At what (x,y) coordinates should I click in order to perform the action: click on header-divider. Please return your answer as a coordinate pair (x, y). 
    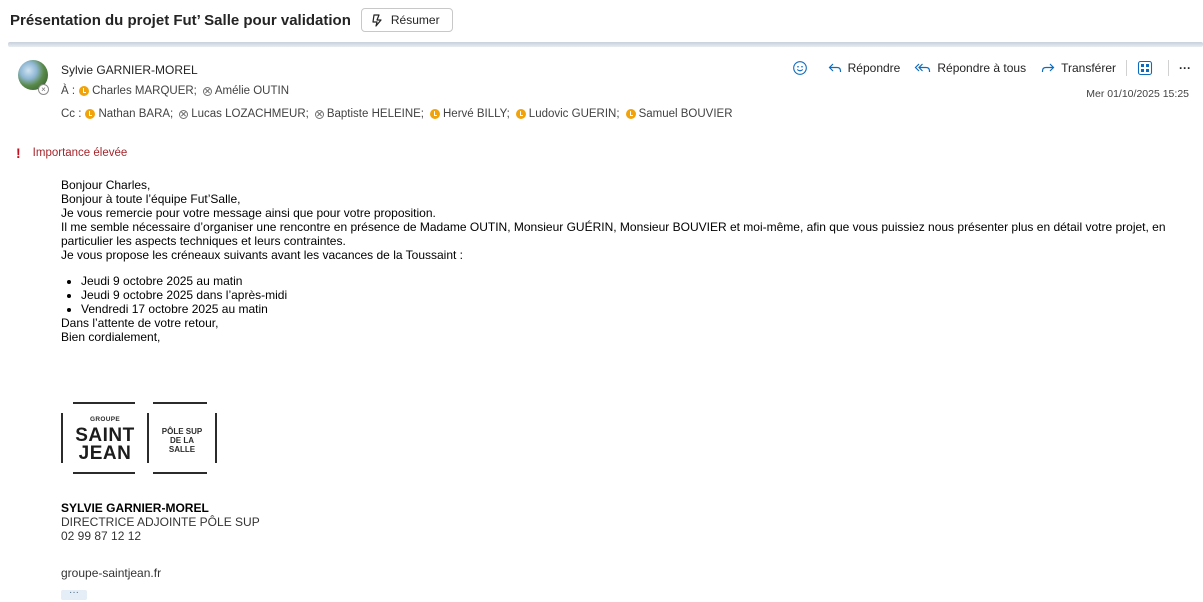
    Looking at the image, I should click on (605, 44).